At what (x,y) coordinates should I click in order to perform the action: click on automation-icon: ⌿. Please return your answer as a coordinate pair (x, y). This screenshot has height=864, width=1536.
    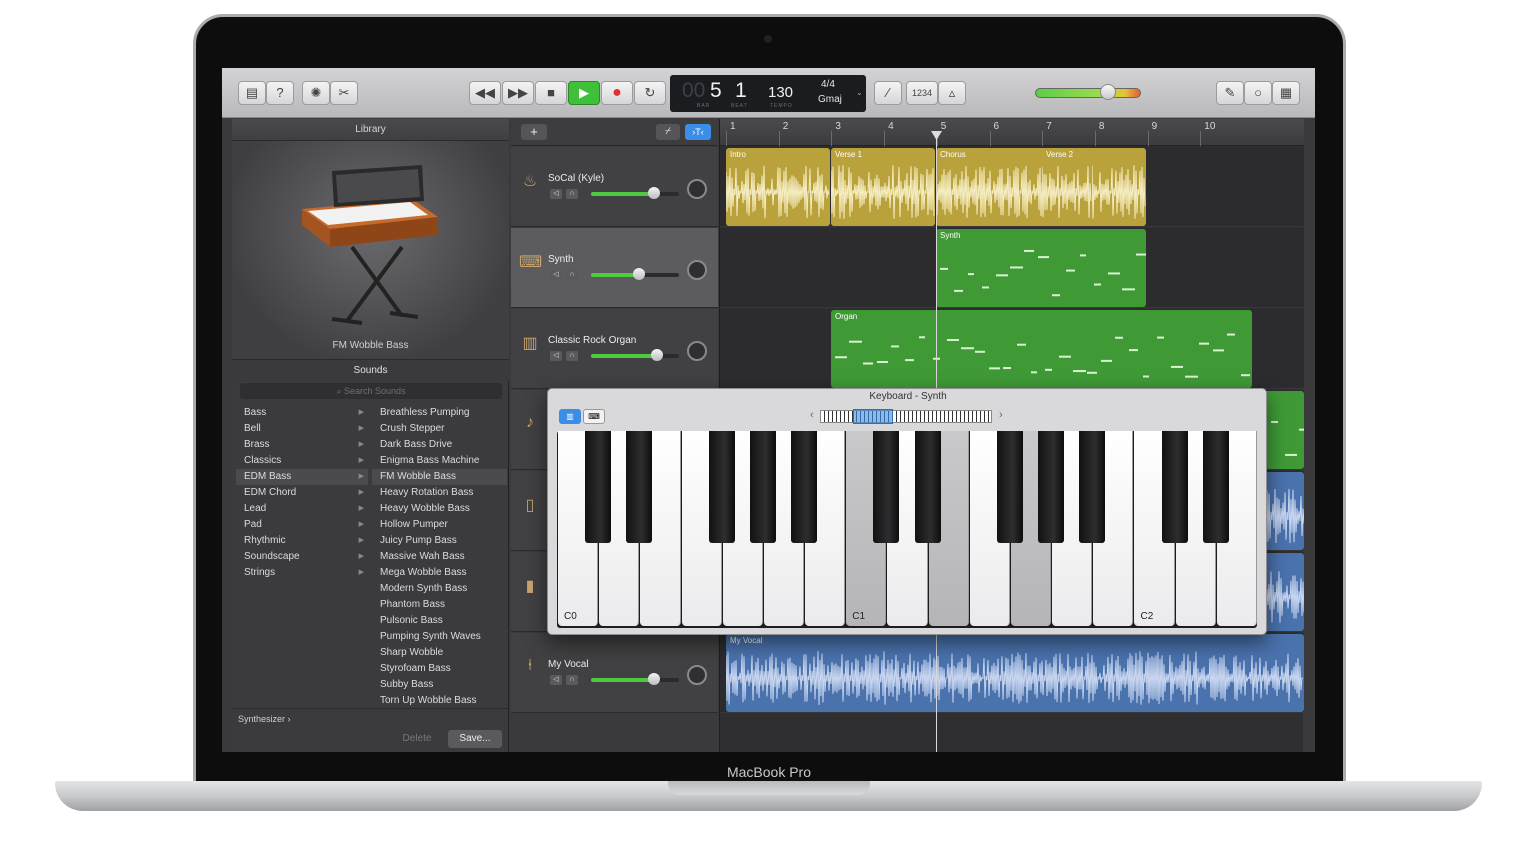
    Looking at the image, I should click on (668, 132).